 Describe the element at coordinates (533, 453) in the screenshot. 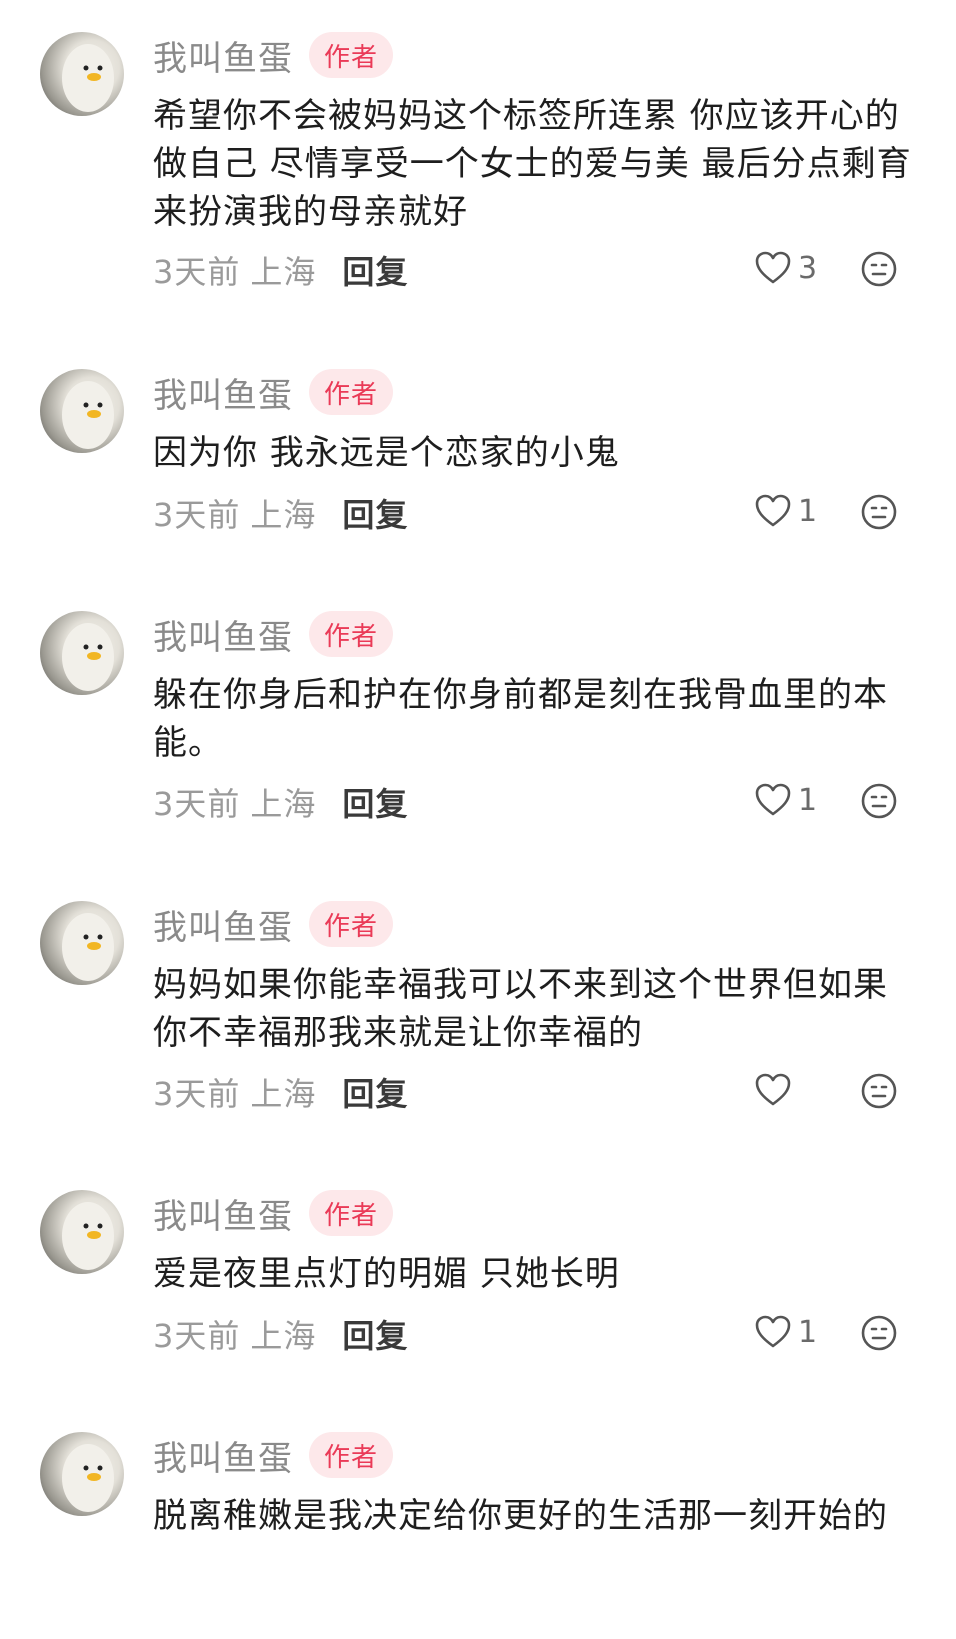

I see `comment-text: 因为你 我永远是个恋家的小鬼` at that location.